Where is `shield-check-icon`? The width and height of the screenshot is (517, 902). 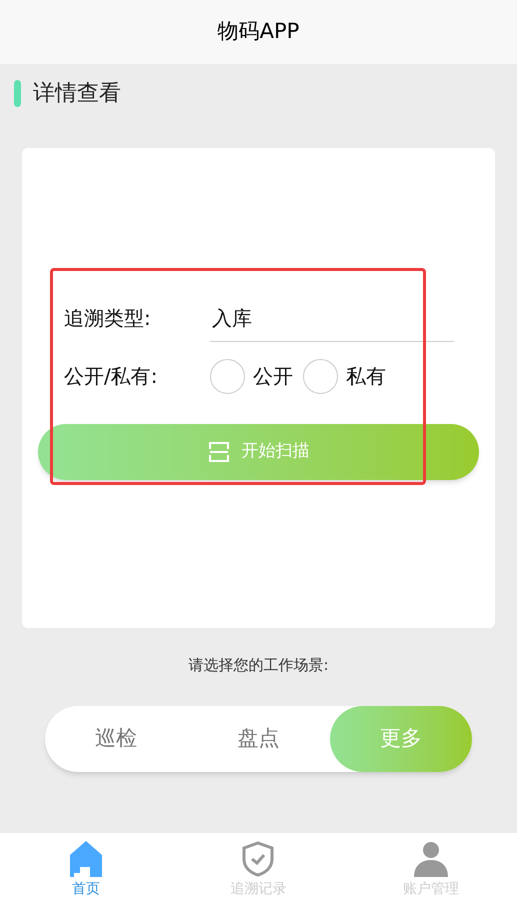 shield-check-icon is located at coordinates (258, 859).